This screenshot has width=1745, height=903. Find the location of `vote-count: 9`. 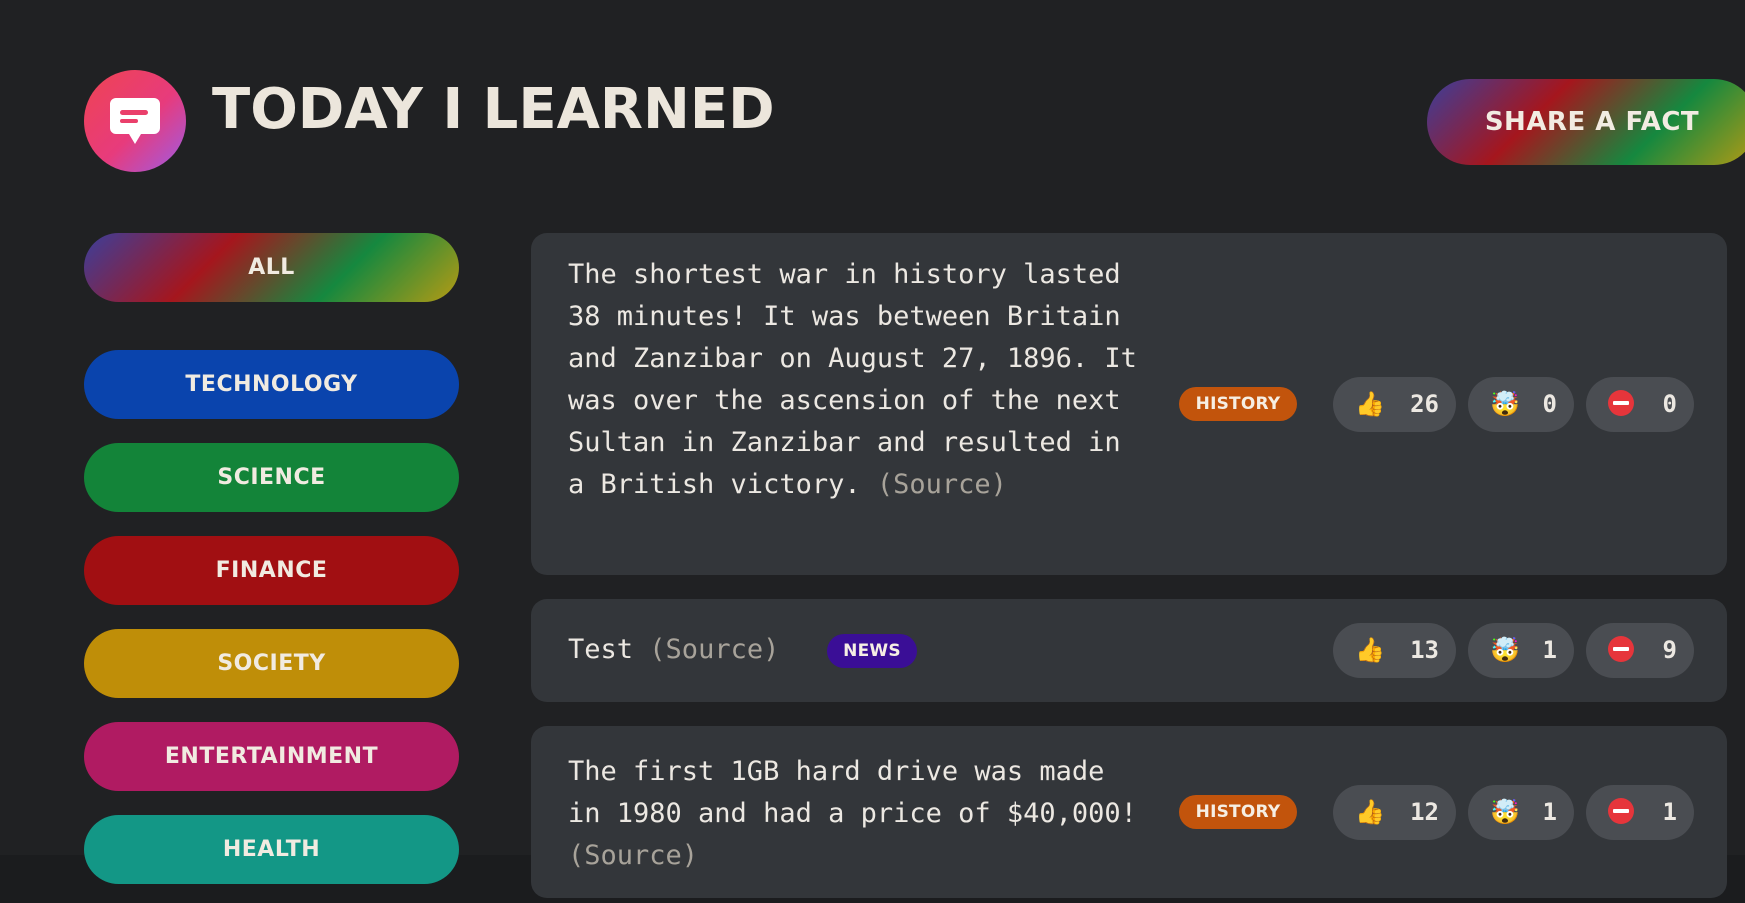

vote-count: 9 is located at coordinates (1669, 650).